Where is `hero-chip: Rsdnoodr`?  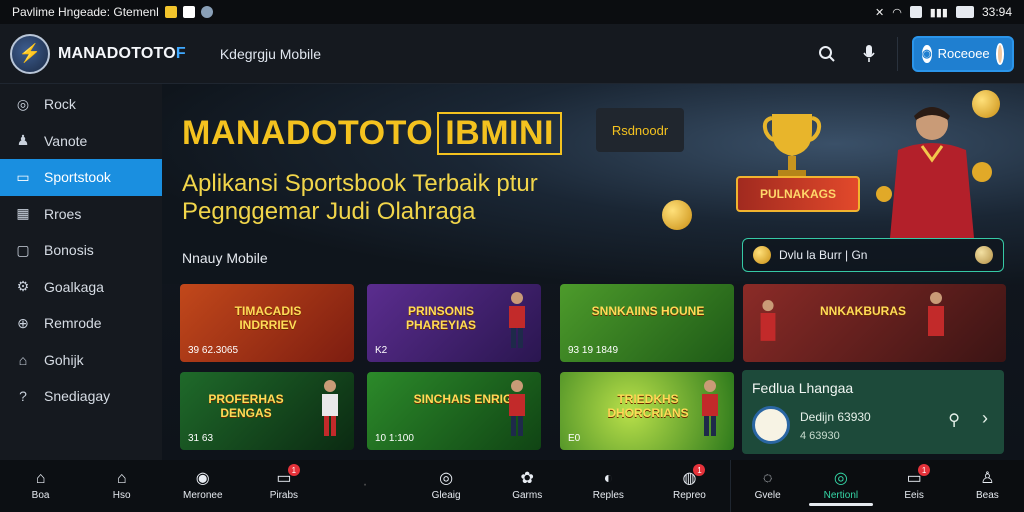 hero-chip: Rsdnoodr is located at coordinates (640, 130).